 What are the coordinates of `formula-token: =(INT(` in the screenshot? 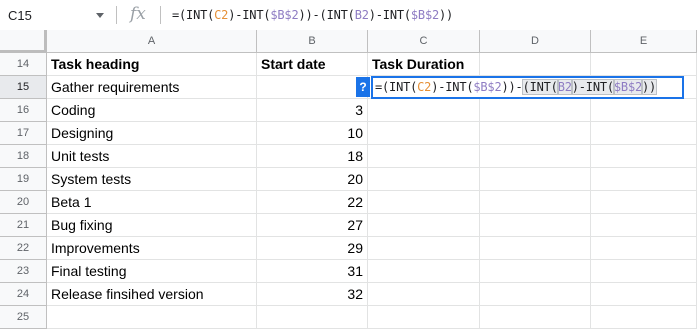 It's located at (193, 15).